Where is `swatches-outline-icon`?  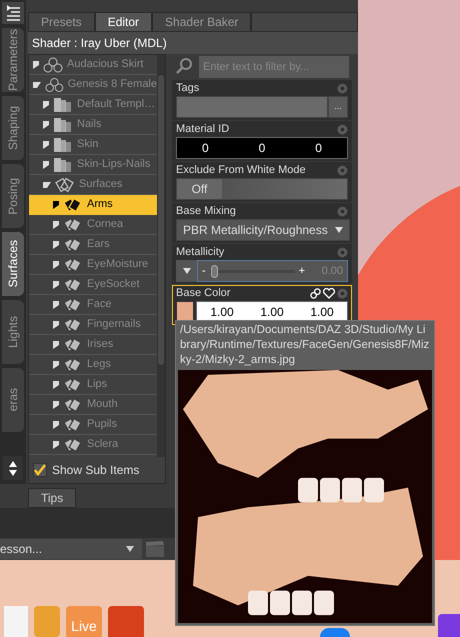
swatches-outline-icon is located at coordinates (65, 184).